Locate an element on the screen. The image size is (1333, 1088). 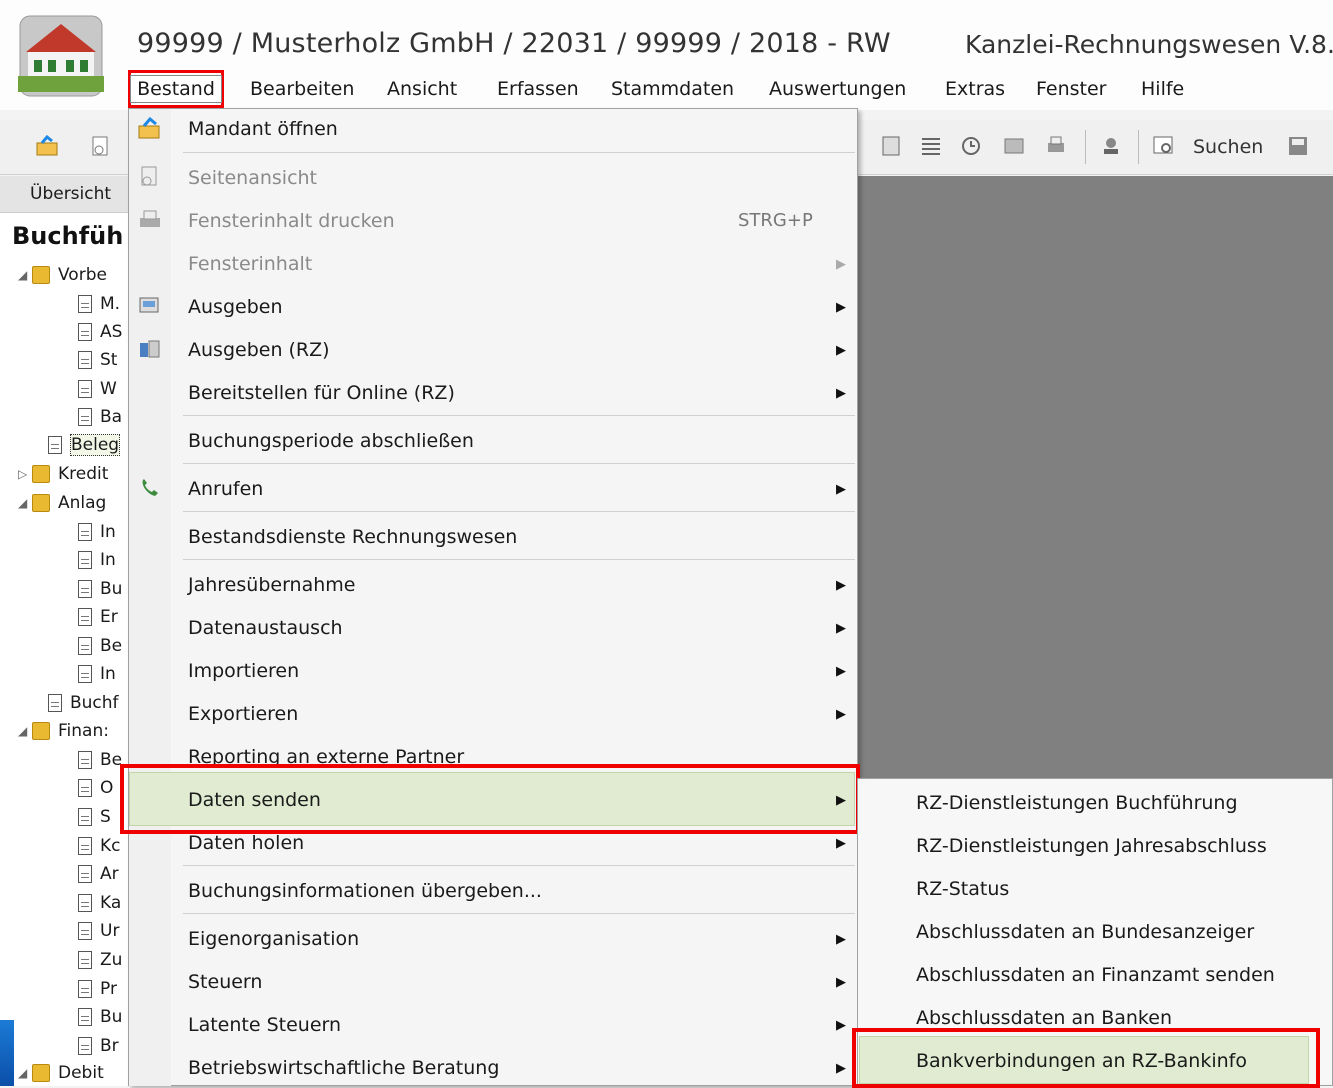
menu-item-daten-holen: Daten holen is located at coordinates (246, 843).